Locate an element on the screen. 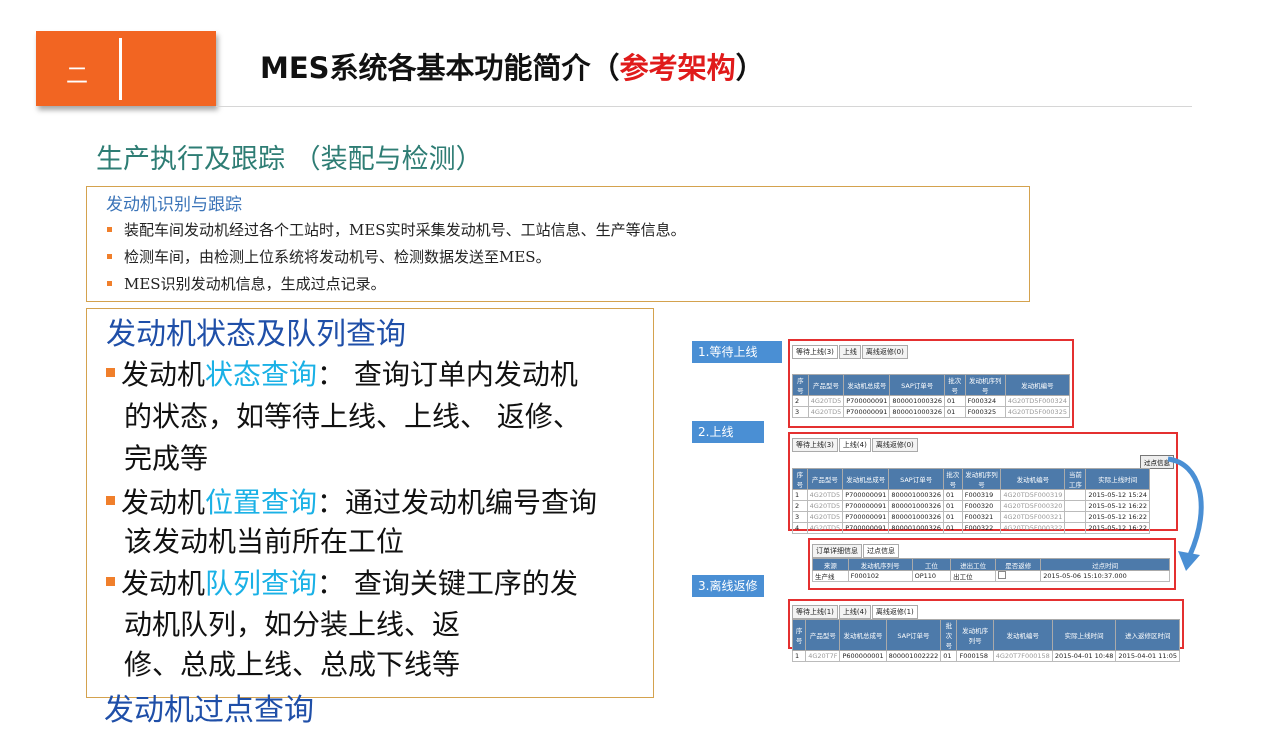 The width and height of the screenshot is (1280, 729). tab-waiting: 等待上线(1) is located at coordinates (815, 612).